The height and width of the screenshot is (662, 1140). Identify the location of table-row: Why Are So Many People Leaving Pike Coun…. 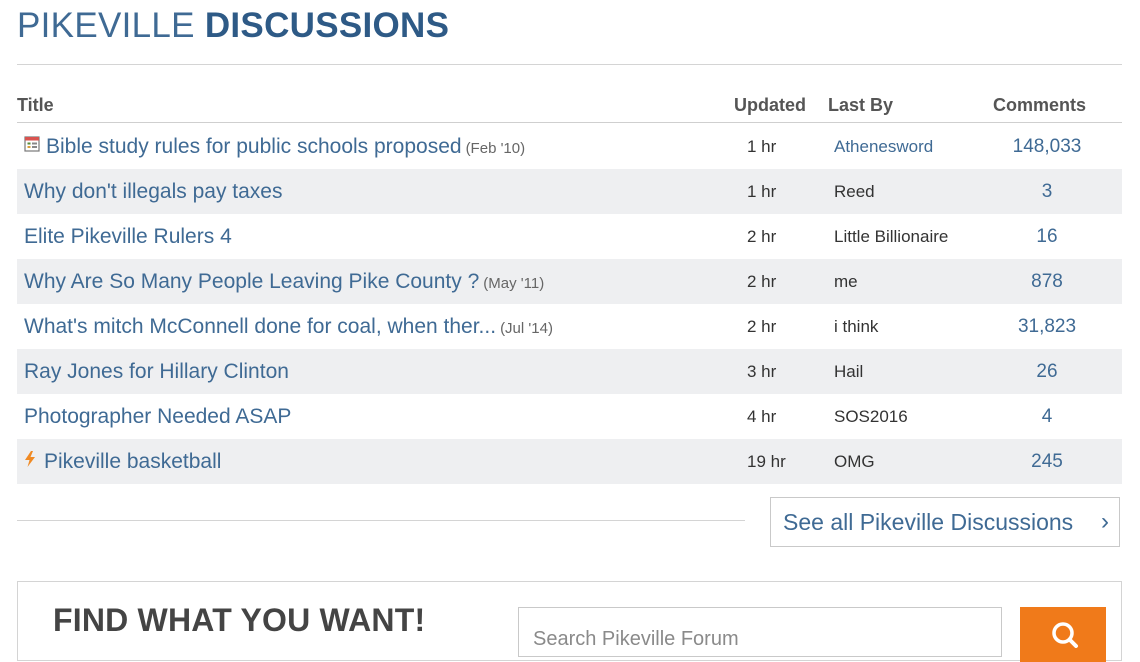
(569, 281).